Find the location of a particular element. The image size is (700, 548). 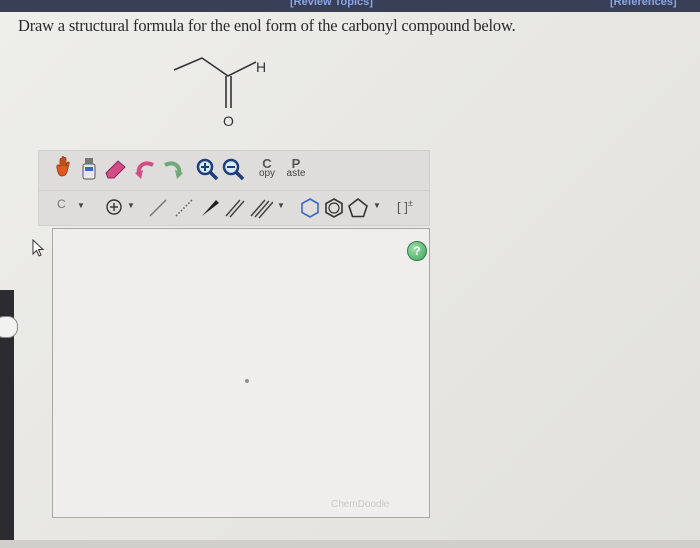

canvas-dot is located at coordinates (247, 381).